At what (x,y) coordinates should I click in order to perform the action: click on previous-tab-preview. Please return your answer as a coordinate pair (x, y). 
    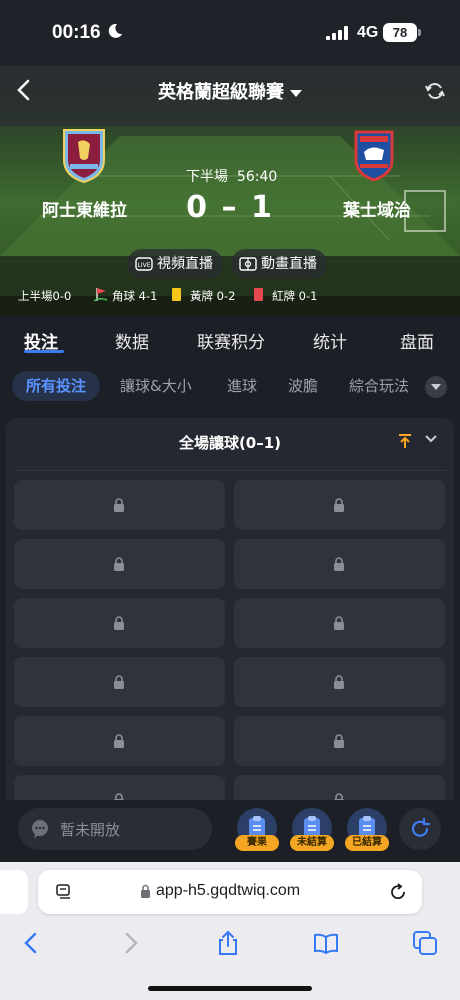
    Looking at the image, I should click on (14, 892).